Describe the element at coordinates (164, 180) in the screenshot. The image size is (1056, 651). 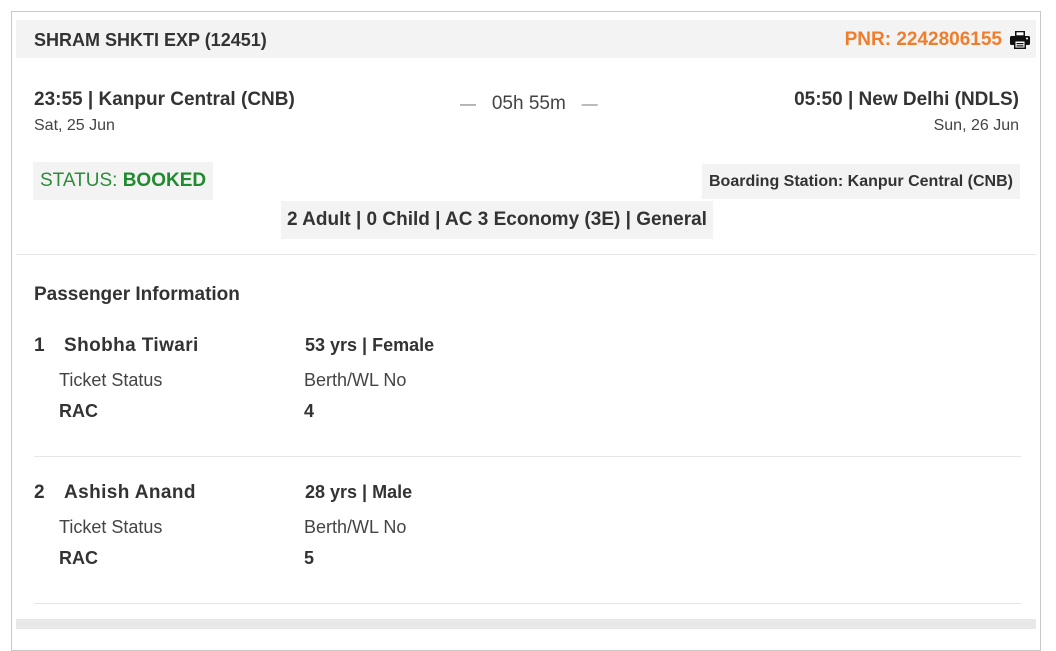
I see `status-value: BOOKED` at that location.